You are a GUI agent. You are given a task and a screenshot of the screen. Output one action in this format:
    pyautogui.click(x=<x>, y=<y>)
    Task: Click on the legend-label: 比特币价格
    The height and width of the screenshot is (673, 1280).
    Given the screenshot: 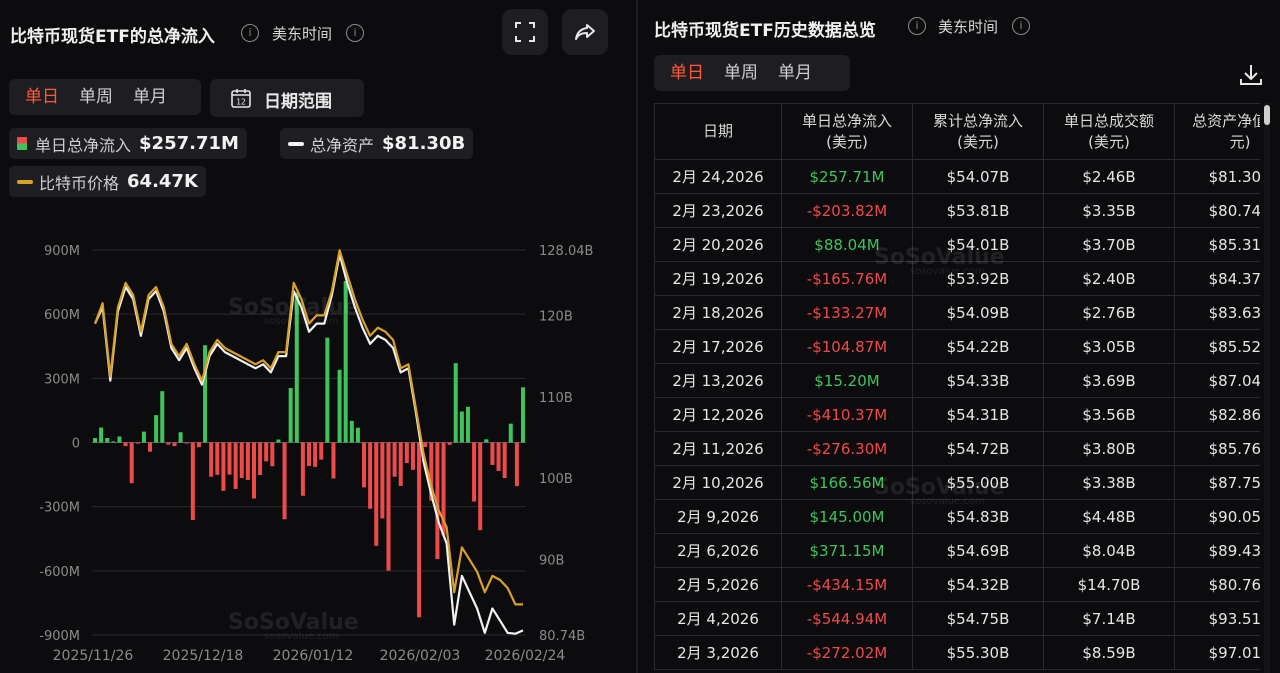 What is the action you would take?
    pyautogui.click(x=79, y=183)
    